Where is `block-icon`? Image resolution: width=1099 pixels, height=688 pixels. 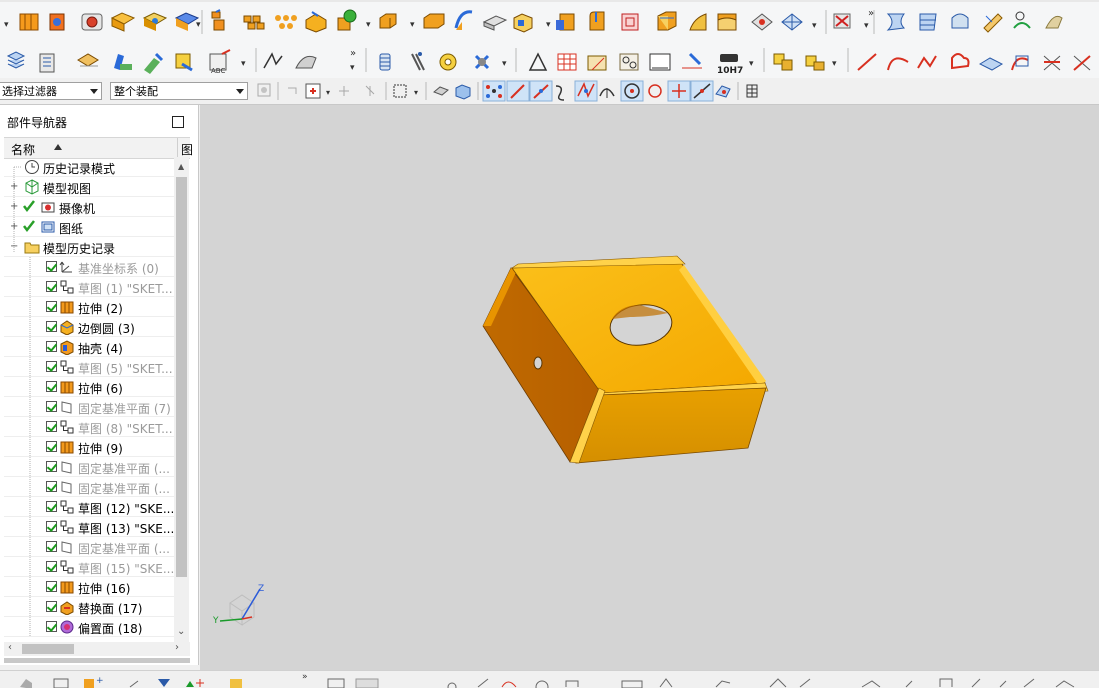 block-icon is located at coordinates (347, 20).